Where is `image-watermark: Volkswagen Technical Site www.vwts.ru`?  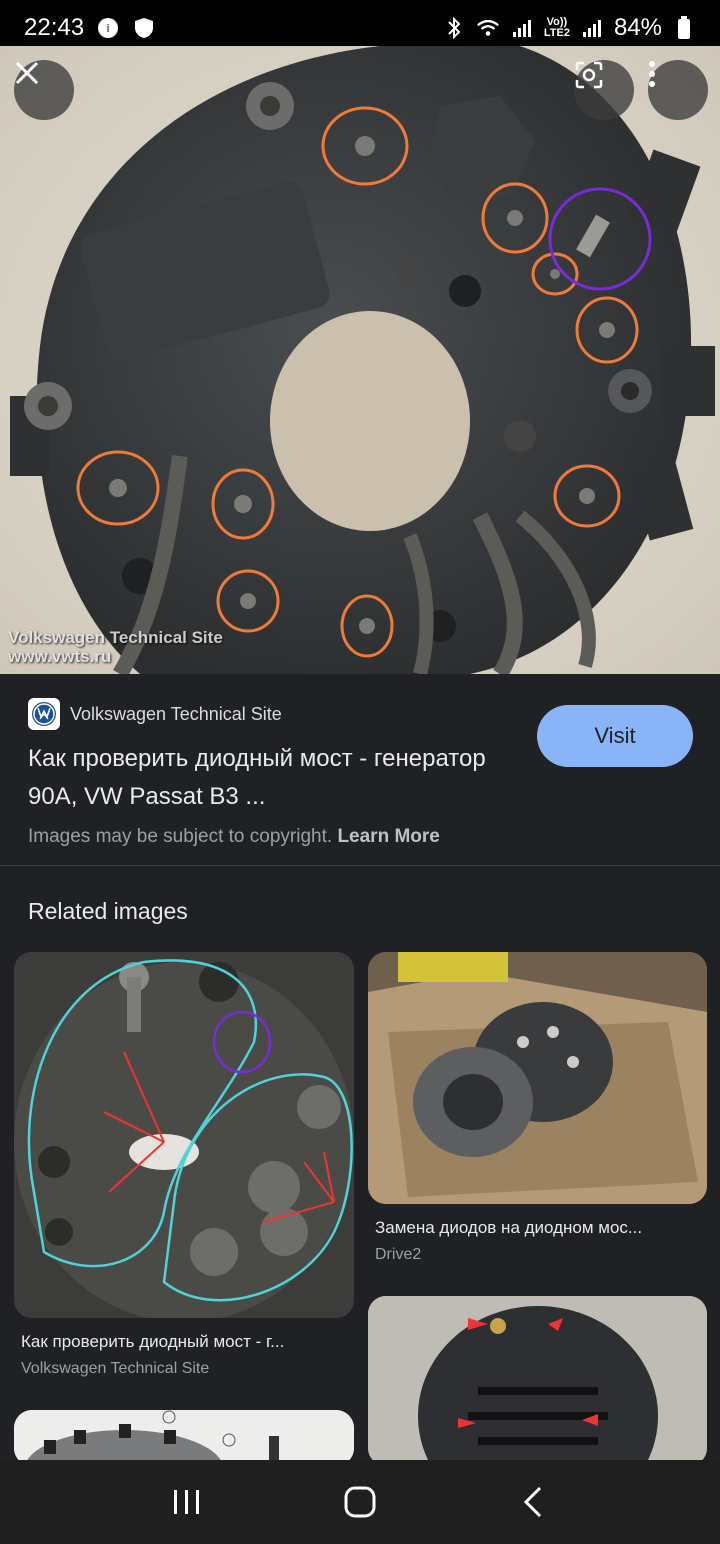 image-watermark: Volkswagen Technical Site www.vwts.ru is located at coordinates (115, 647).